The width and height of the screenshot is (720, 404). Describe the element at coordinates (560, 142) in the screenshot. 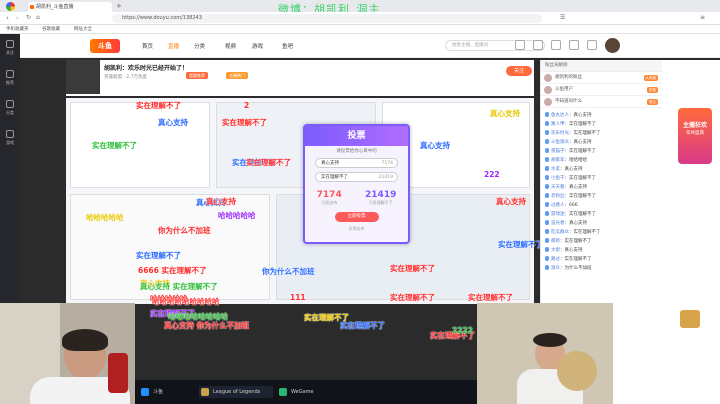

I see `chat-user: 斗鱼观众` at that location.